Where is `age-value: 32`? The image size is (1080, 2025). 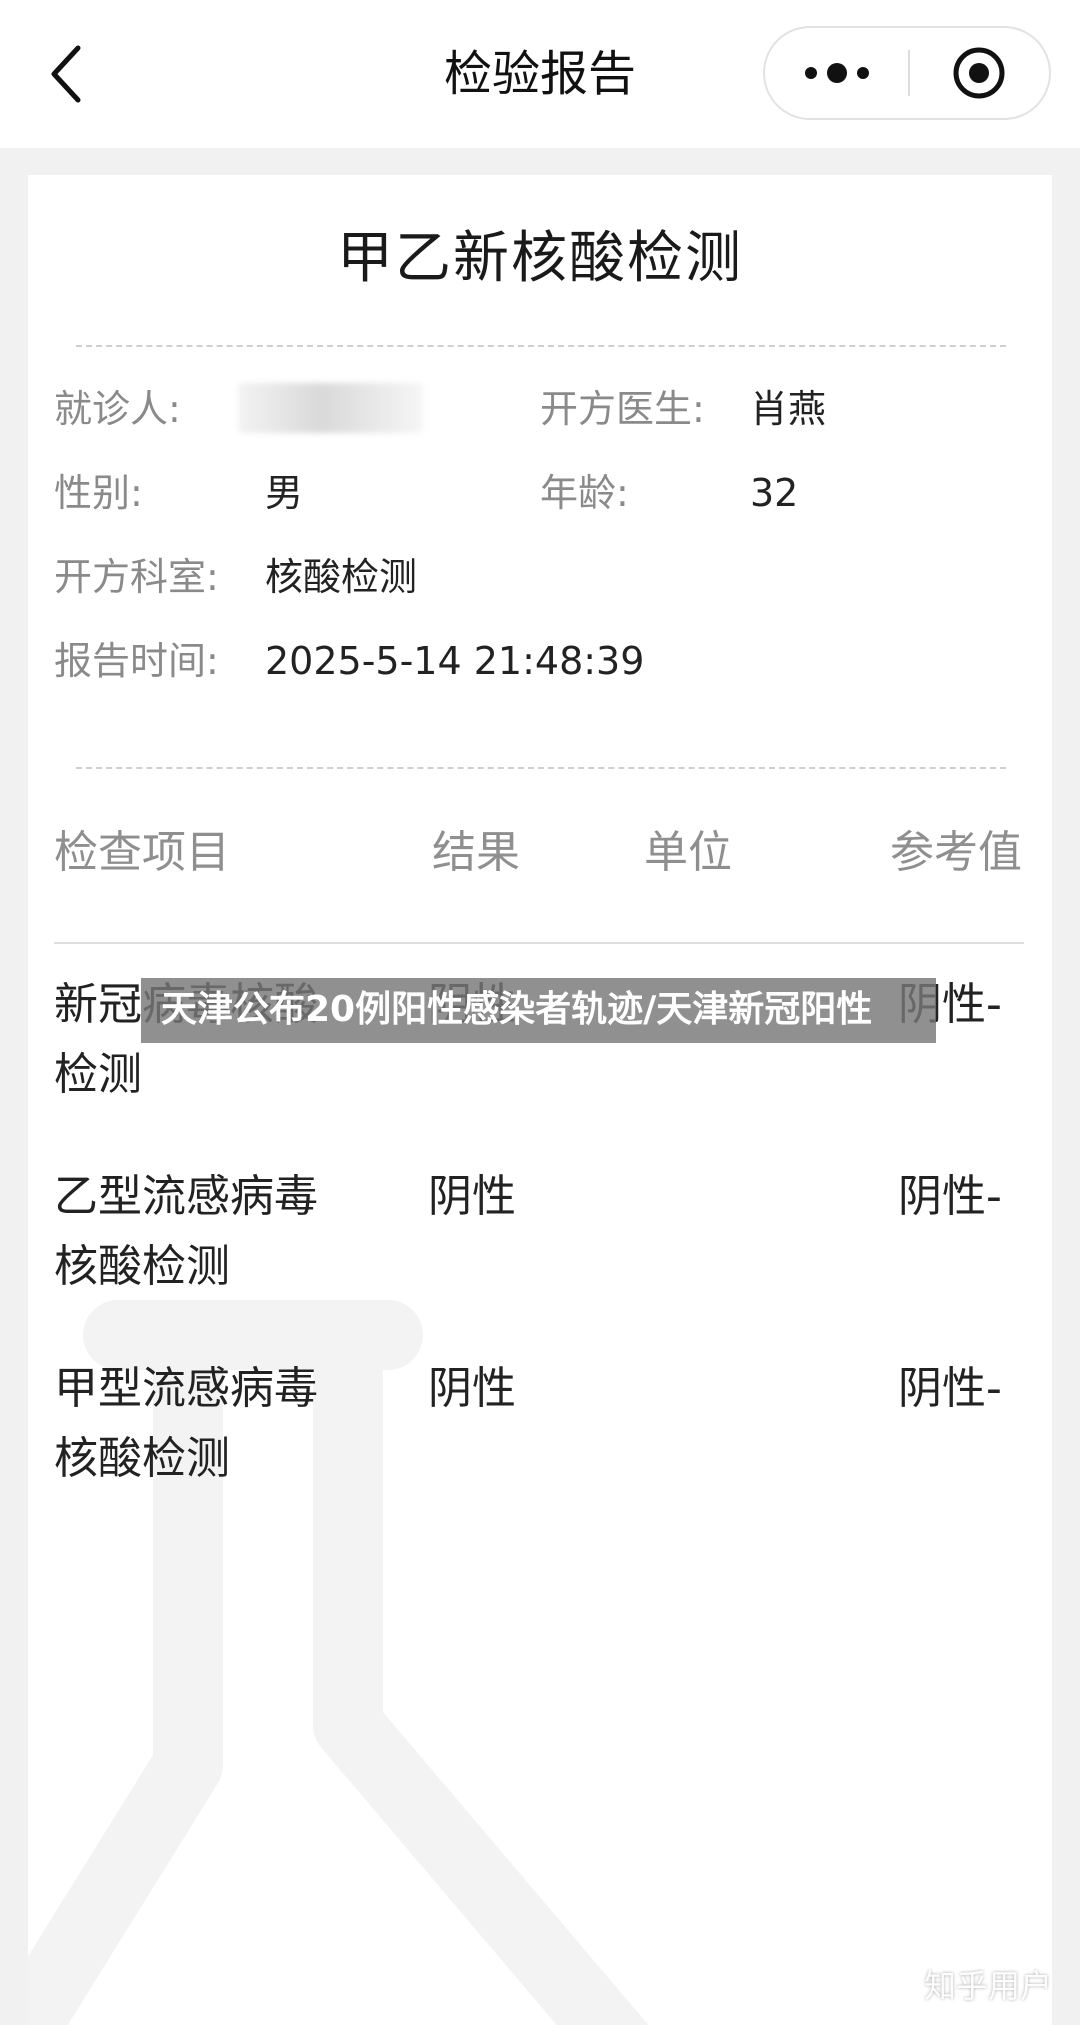 age-value: 32 is located at coordinates (774, 493).